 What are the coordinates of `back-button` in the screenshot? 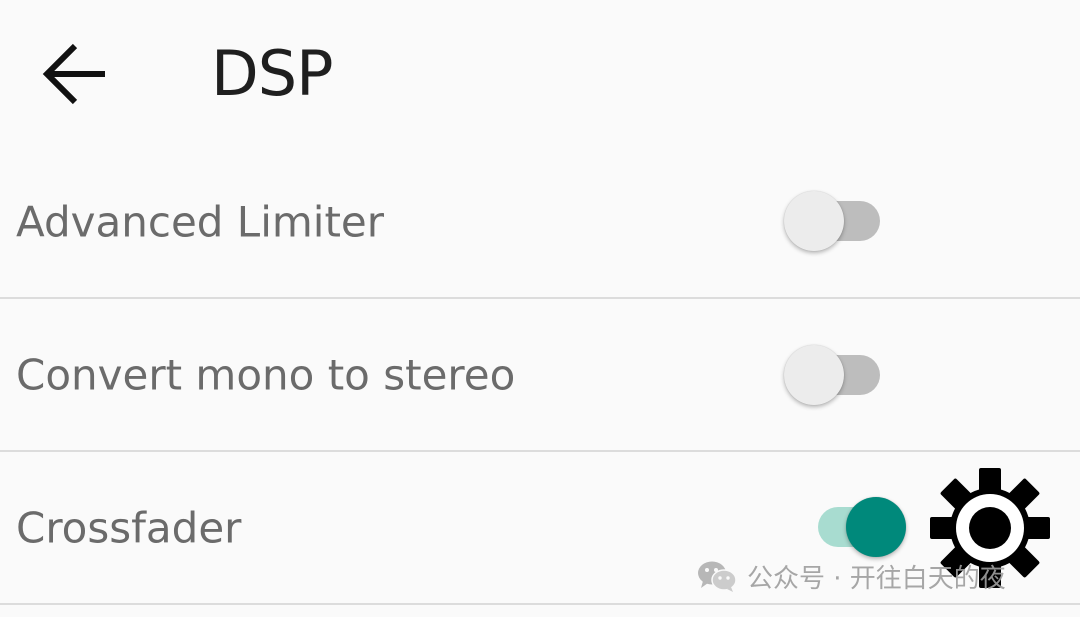 It's located at (75, 74).